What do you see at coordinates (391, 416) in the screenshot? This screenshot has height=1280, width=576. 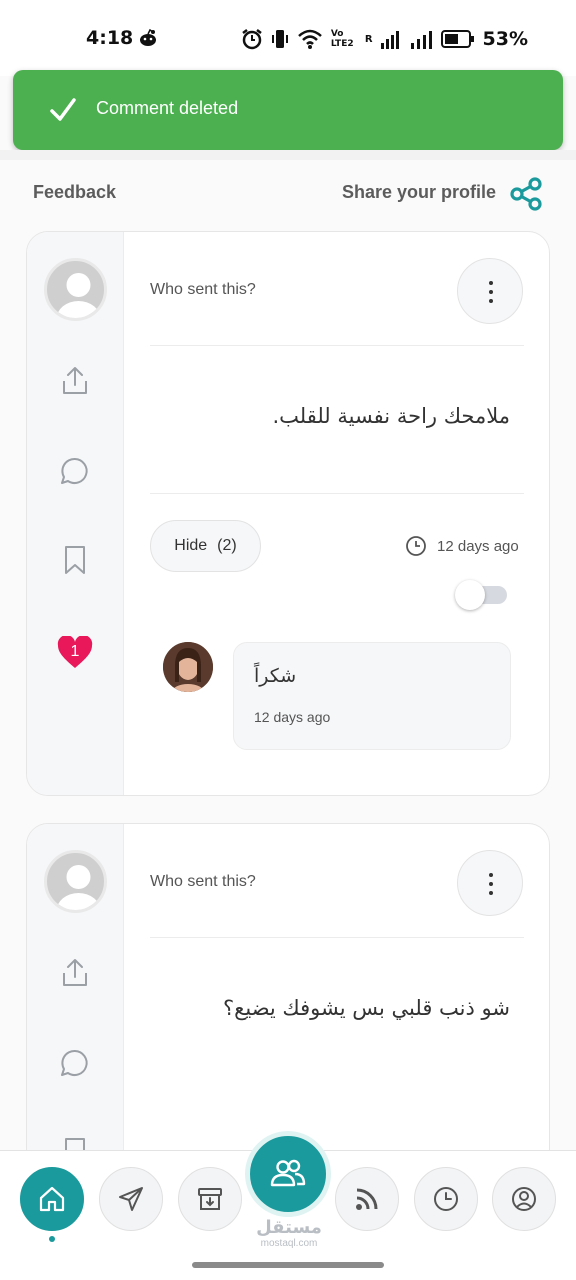 I see `feedback-message: ملامحك راحة نفسية للقلب.` at bounding box center [391, 416].